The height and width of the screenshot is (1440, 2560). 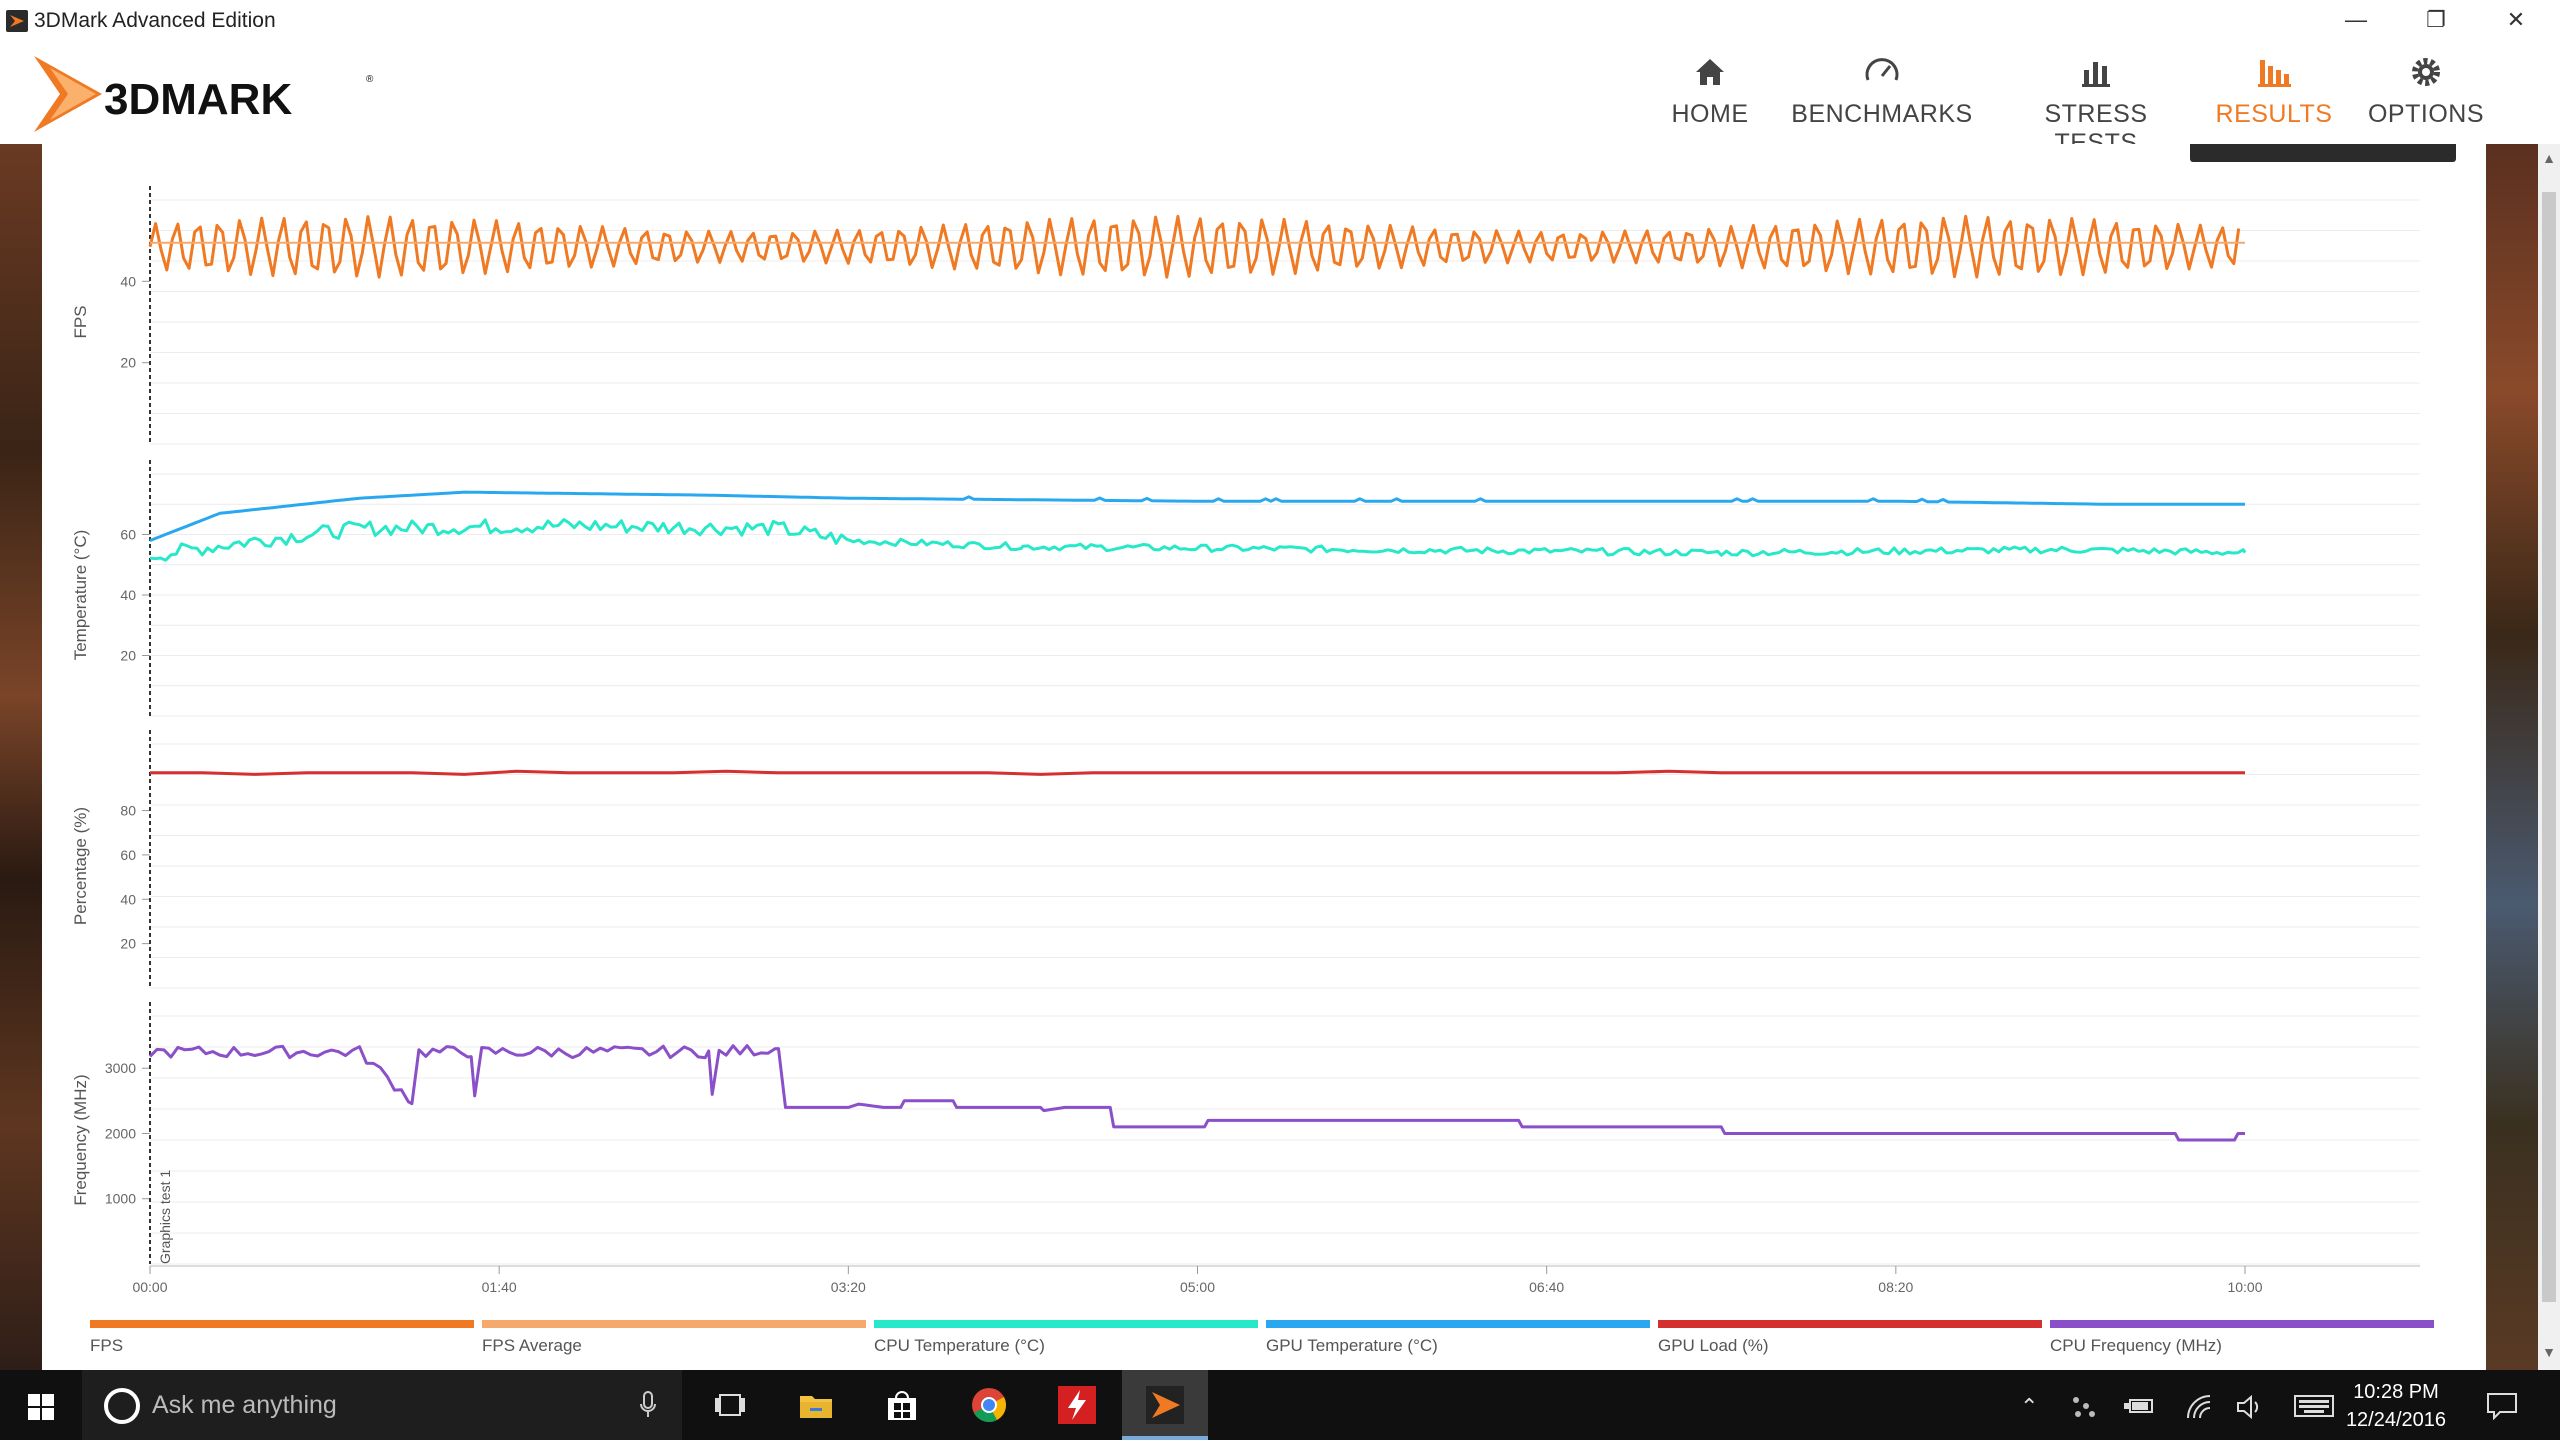 What do you see at coordinates (1280, 21) in the screenshot?
I see `title-bar: 3DMark Advanced Edition — ❐ ✕` at bounding box center [1280, 21].